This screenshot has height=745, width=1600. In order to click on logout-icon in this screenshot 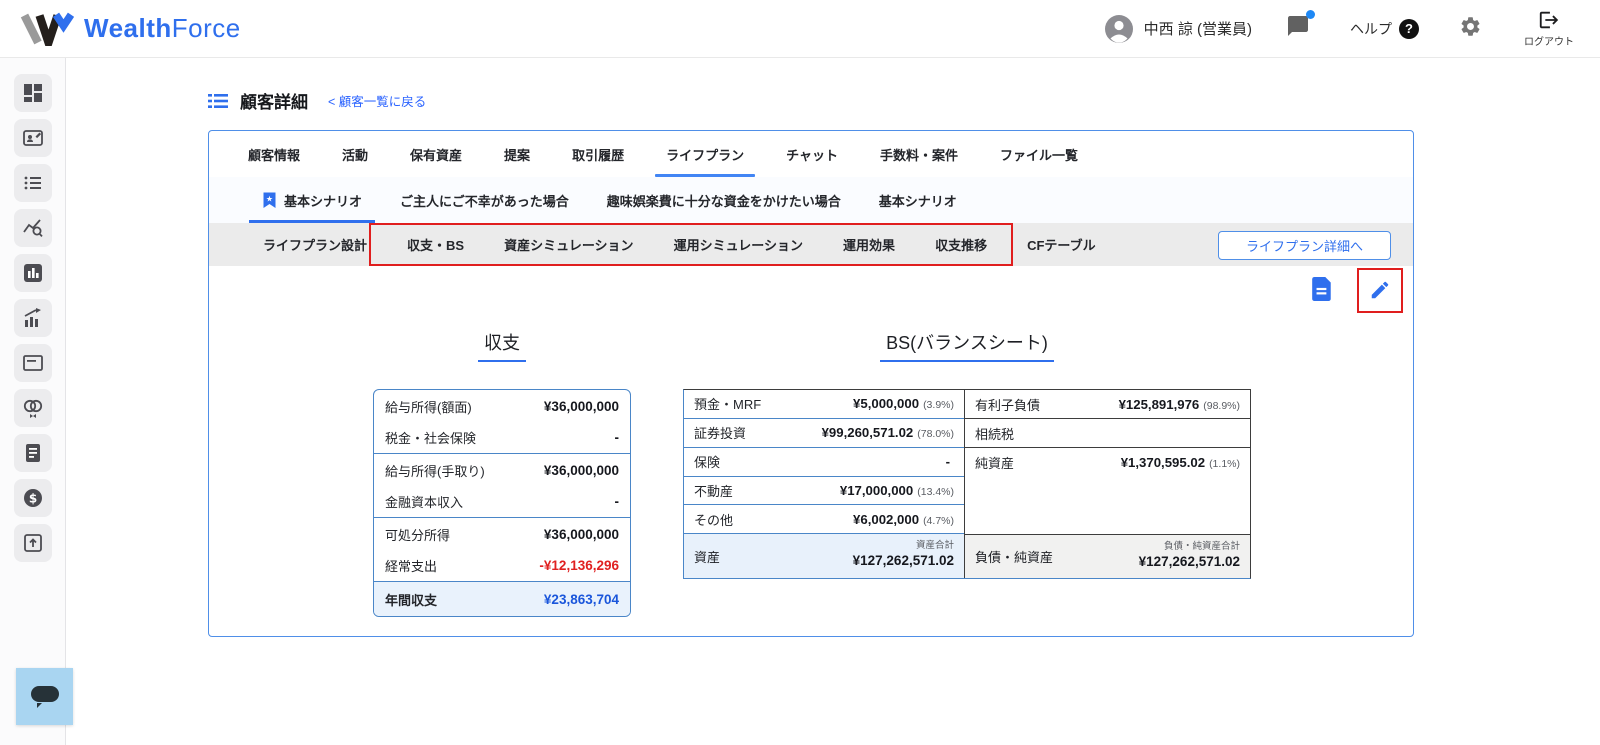, I will do `click(1549, 20)`.